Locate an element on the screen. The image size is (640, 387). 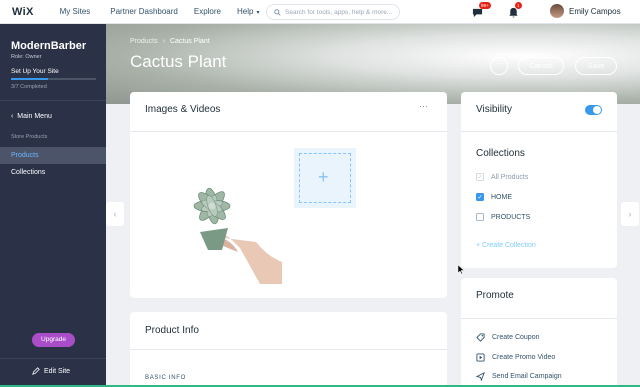
sidebar-item-collections: Collections is located at coordinates (53, 172).